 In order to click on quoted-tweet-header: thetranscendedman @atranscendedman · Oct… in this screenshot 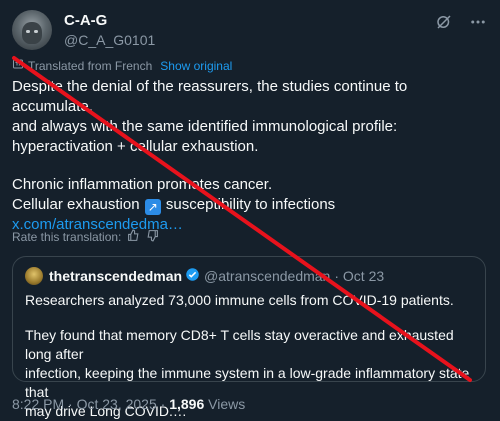, I will do `click(204, 276)`.